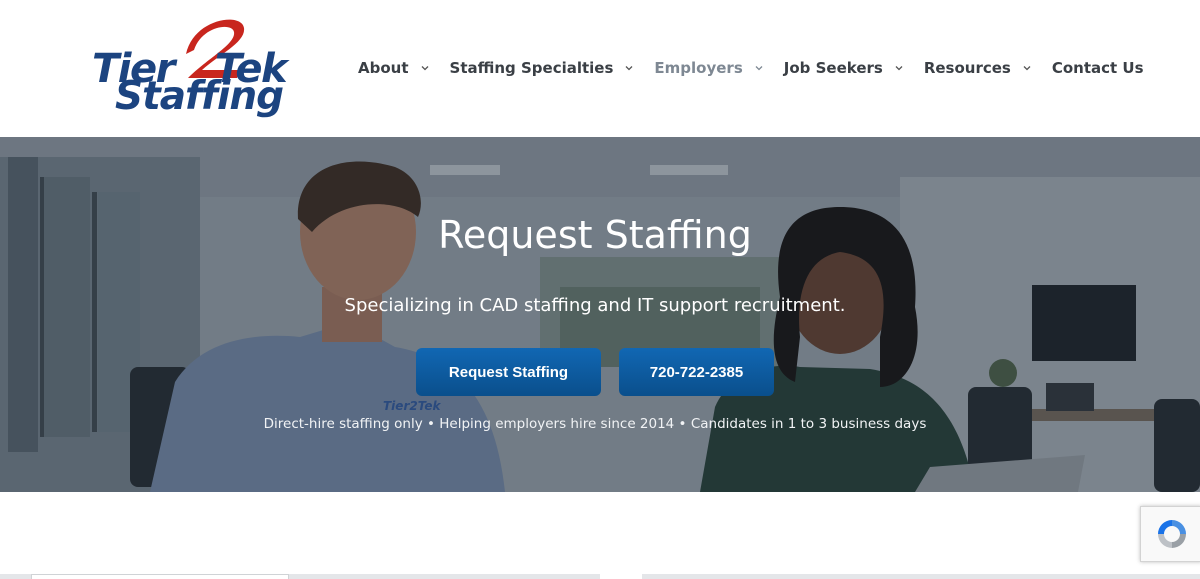 Image resolution: width=1200 pixels, height=579 pixels. Describe the element at coordinates (199, 96) in the screenshot. I see `logo-subtitle: Staffing` at that location.